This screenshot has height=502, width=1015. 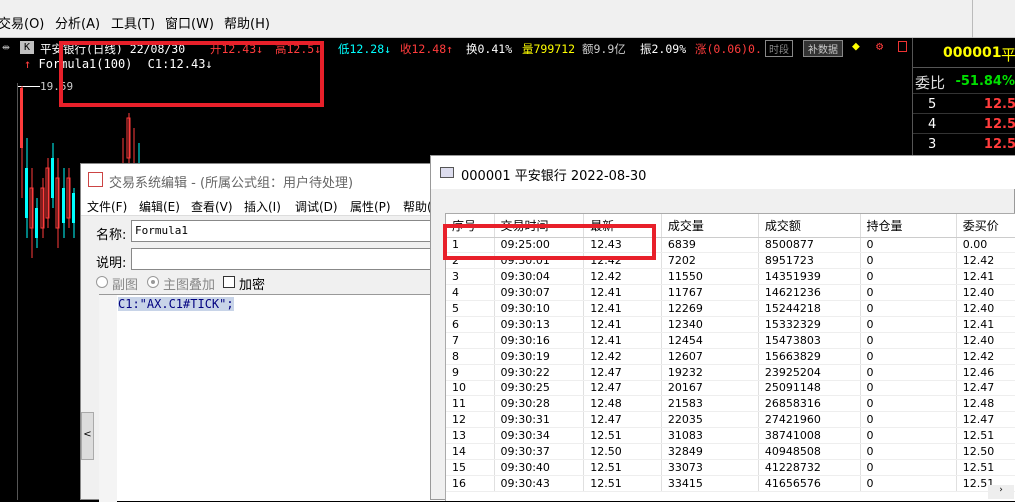 What do you see at coordinates (809, 436) in the screenshot?
I see `table-cell: 38741008` at bounding box center [809, 436].